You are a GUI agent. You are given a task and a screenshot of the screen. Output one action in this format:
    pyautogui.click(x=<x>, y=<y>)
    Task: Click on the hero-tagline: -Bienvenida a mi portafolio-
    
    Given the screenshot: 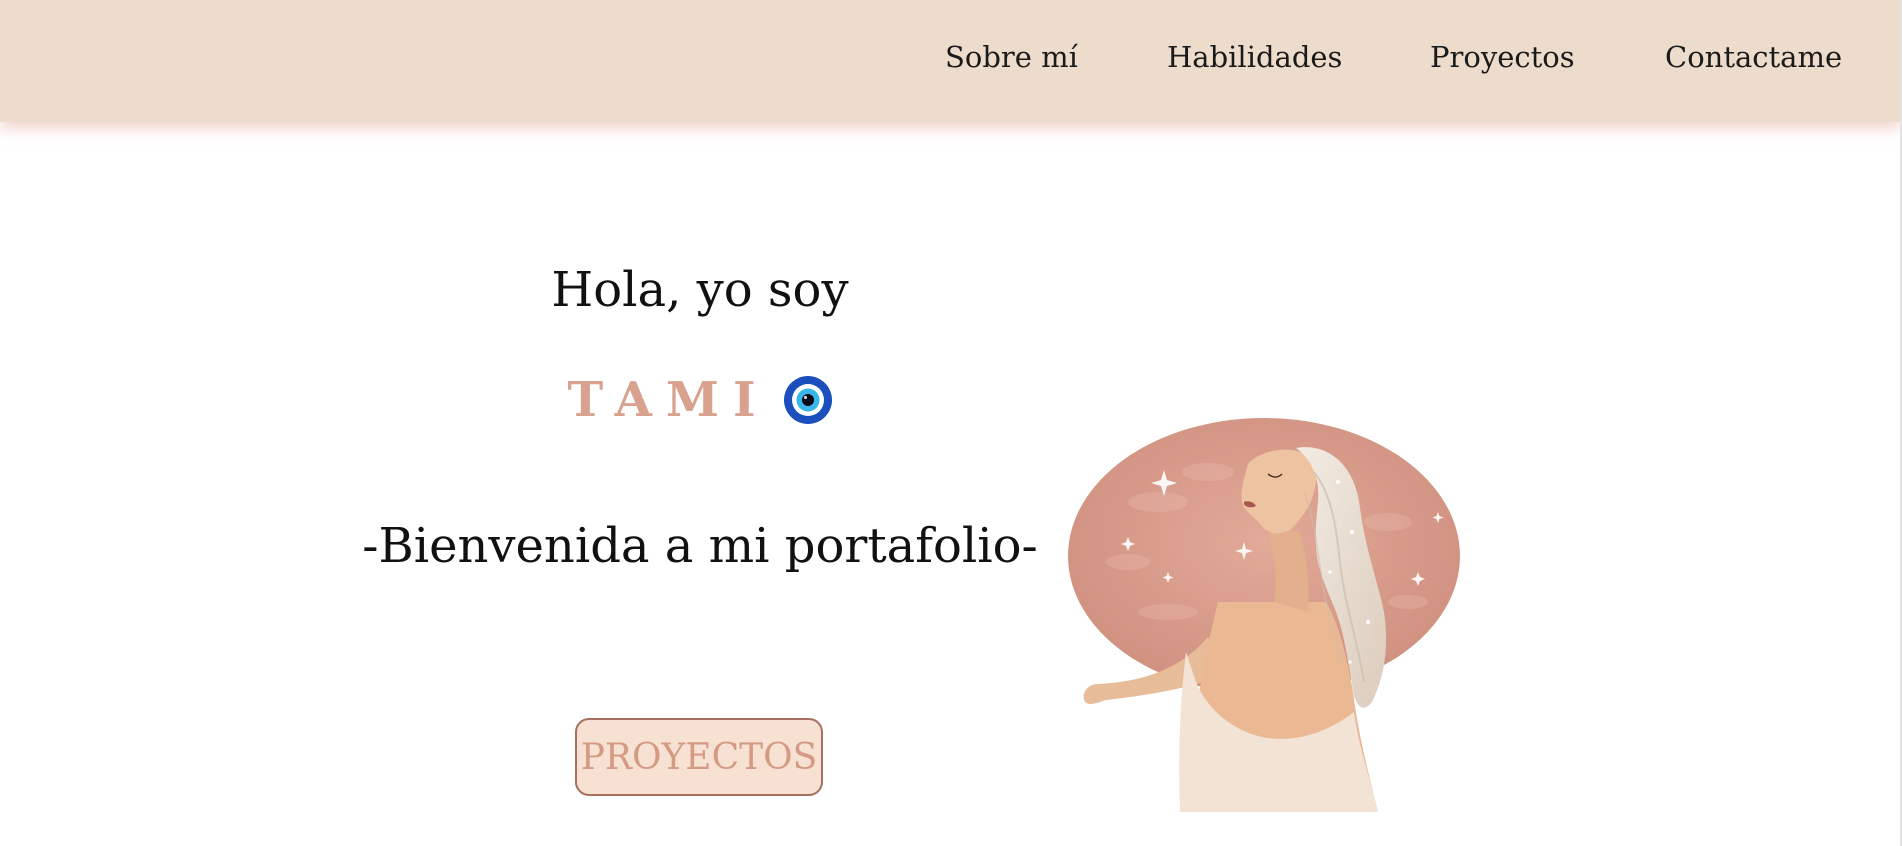 What is the action you would take?
    pyautogui.click(x=700, y=546)
    